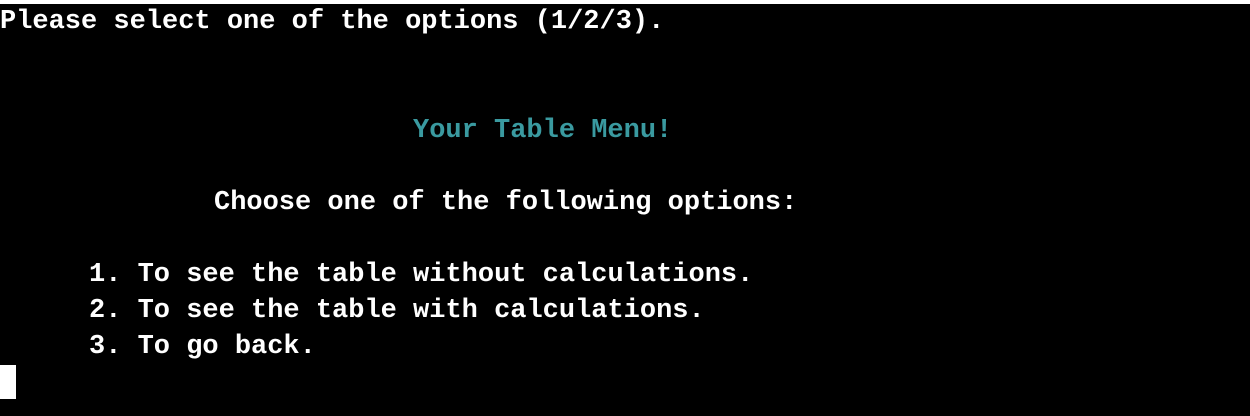 This screenshot has width=1250, height=416. What do you see at coordinates (8, 382) in the screenshot?
I see `text-cursor` at bounding box center [8, 382].